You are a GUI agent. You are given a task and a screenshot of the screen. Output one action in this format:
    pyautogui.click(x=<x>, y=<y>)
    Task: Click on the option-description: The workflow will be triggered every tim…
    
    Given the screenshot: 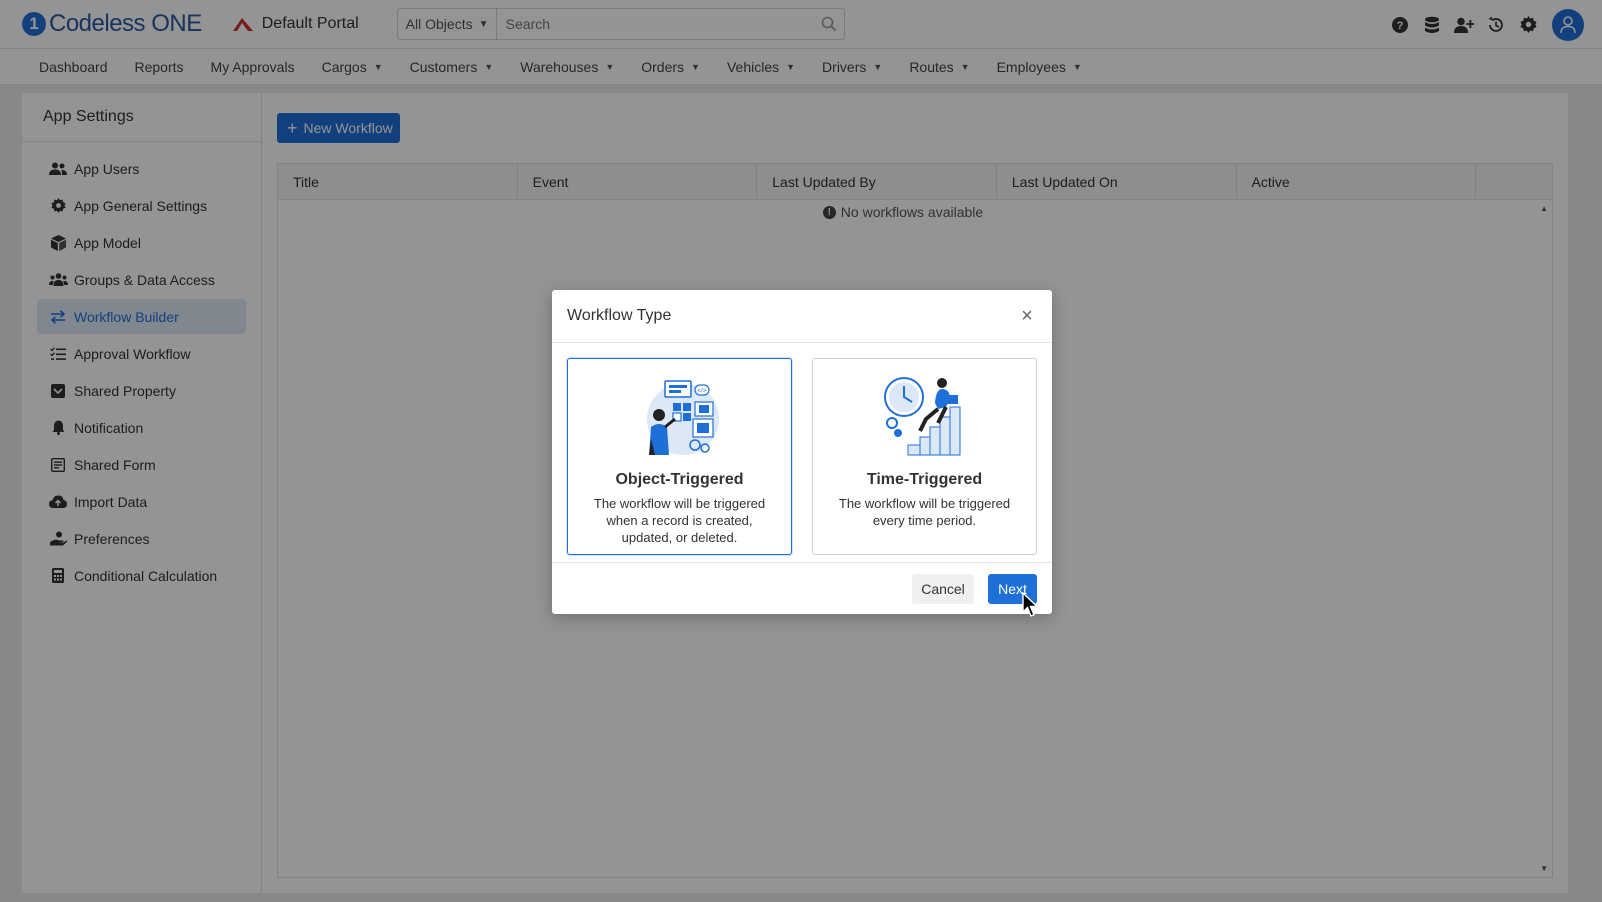 What is the action you would take?
    pyautogui.click(x=924, y=512)
    